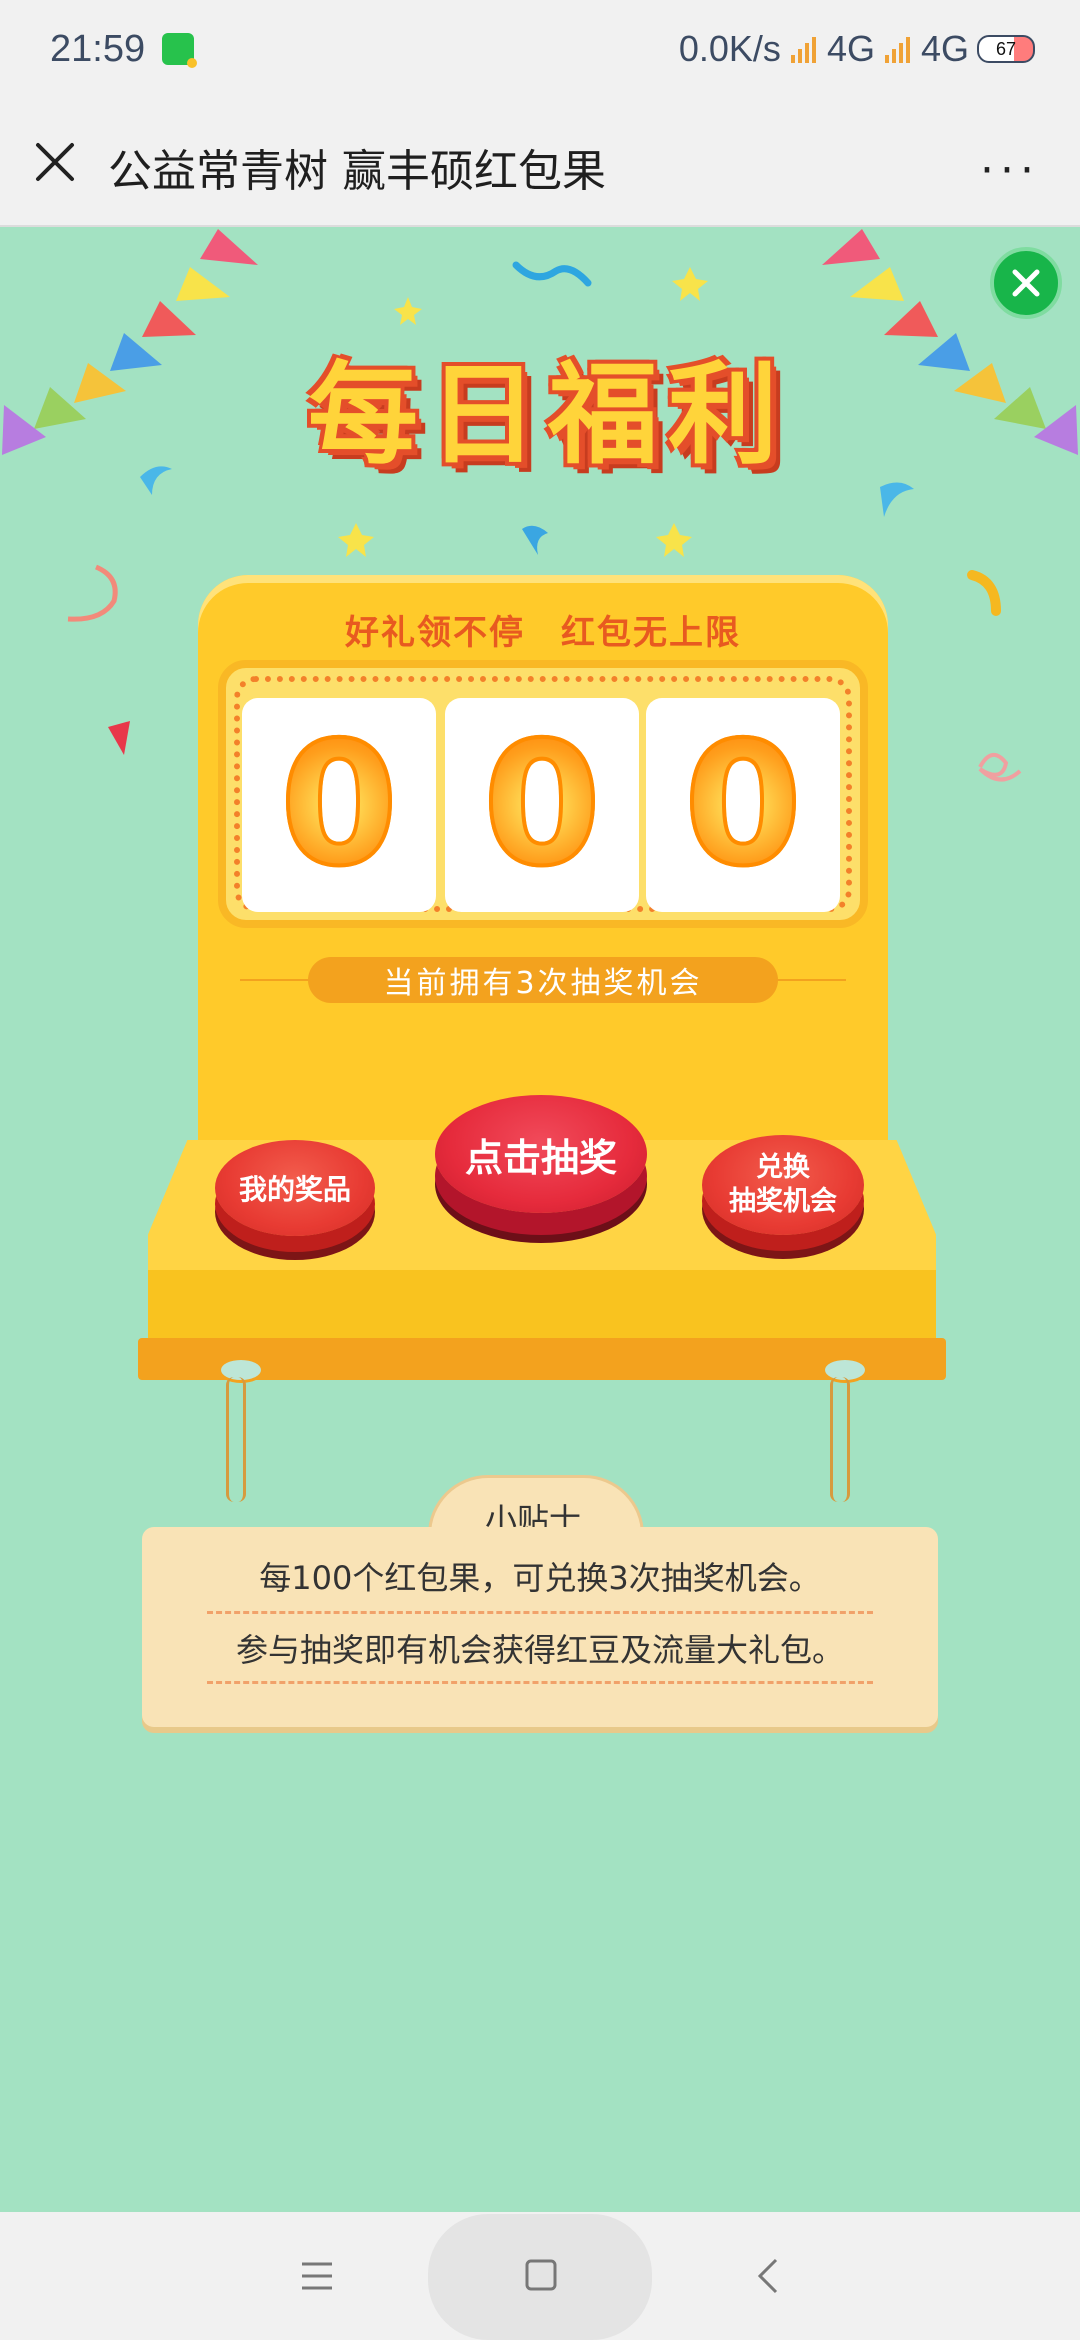 The height and width of the screenshot is (2340, 1080). I want to click on close-x-glyph, so click(1026, 283).